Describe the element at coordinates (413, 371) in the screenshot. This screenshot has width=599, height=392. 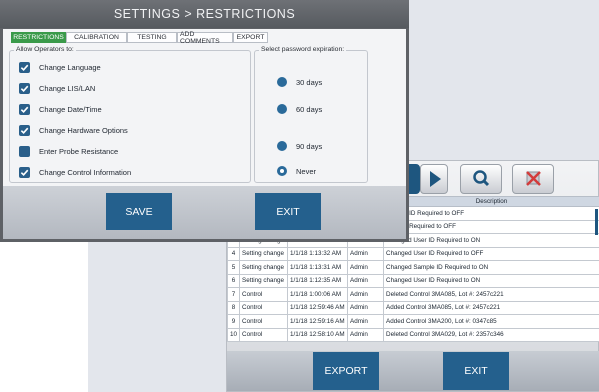
I see `log-footer: EXPORT EXIT` at that location.